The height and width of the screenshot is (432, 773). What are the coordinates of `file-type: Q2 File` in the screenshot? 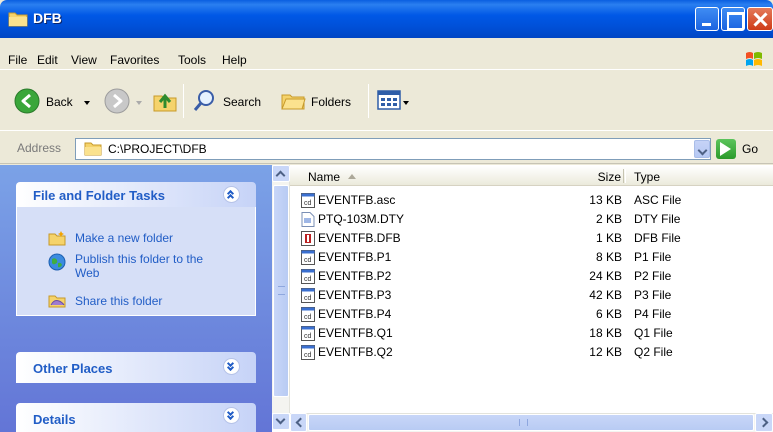 It's located at (653, 352).